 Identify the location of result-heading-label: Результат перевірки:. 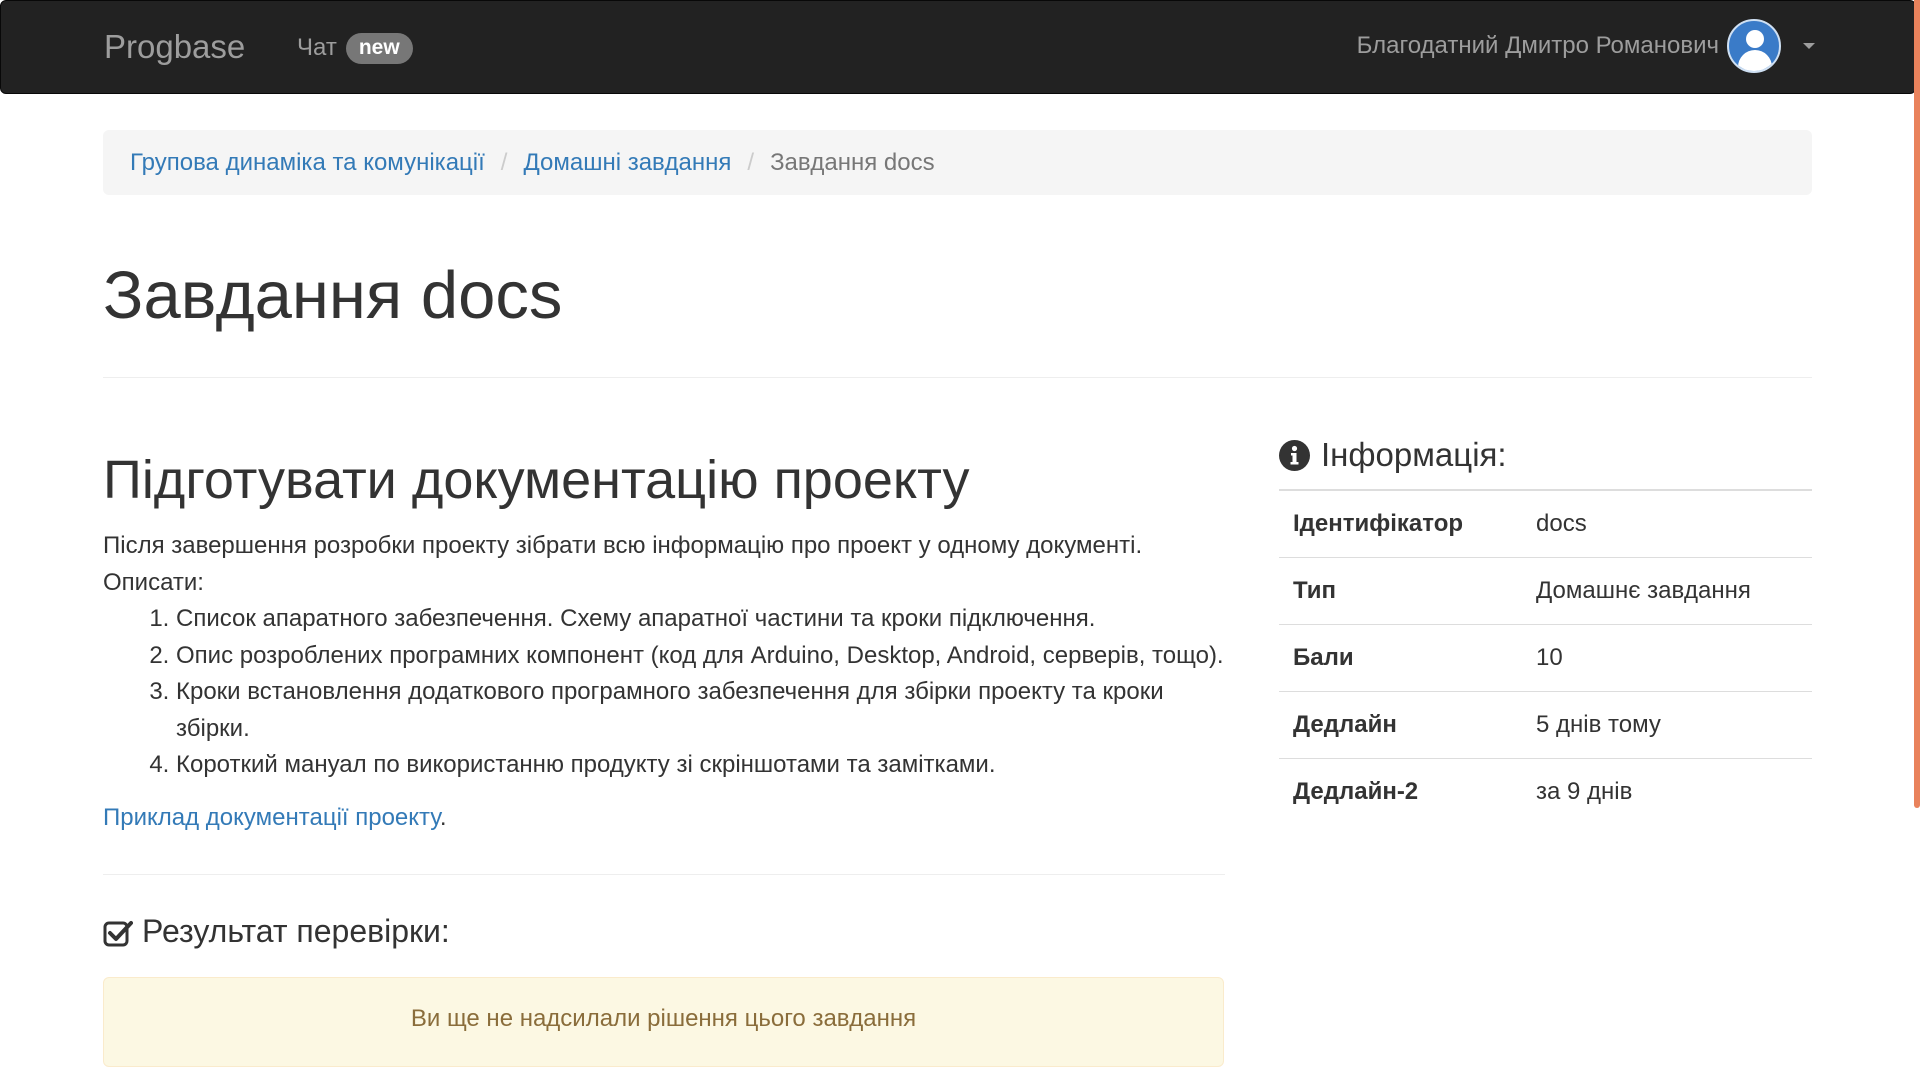
(296, 930).